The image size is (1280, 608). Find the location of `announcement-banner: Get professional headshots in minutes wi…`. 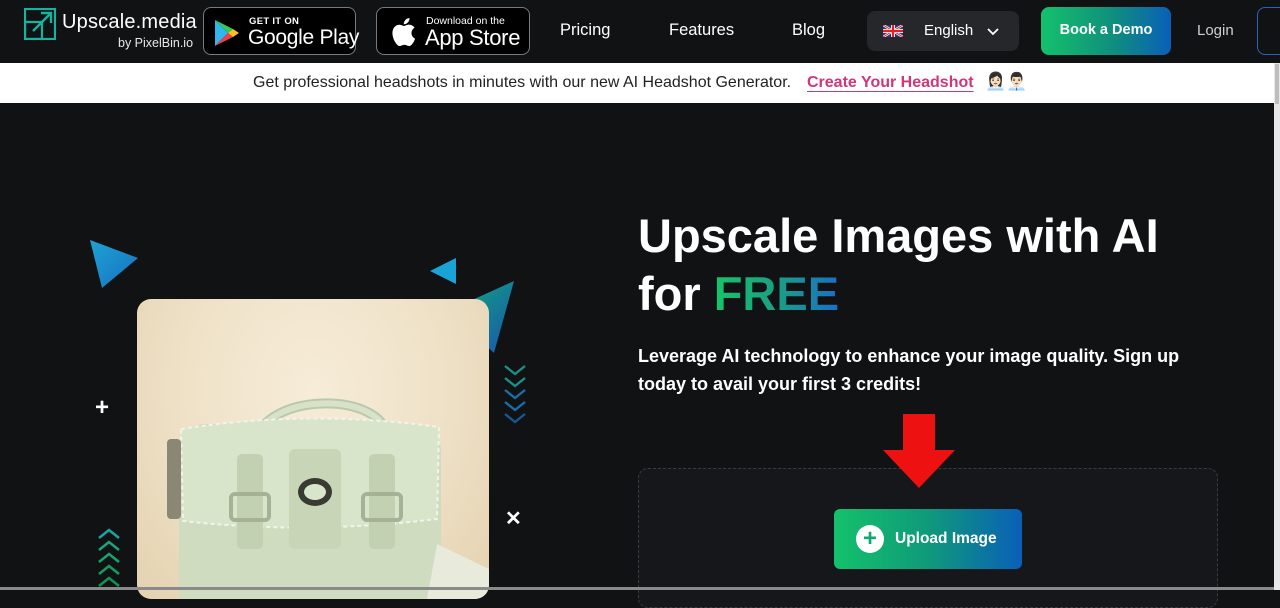

announcement-banner: Get professional headshots in minutes wi… is located at coordinates (637, 83).